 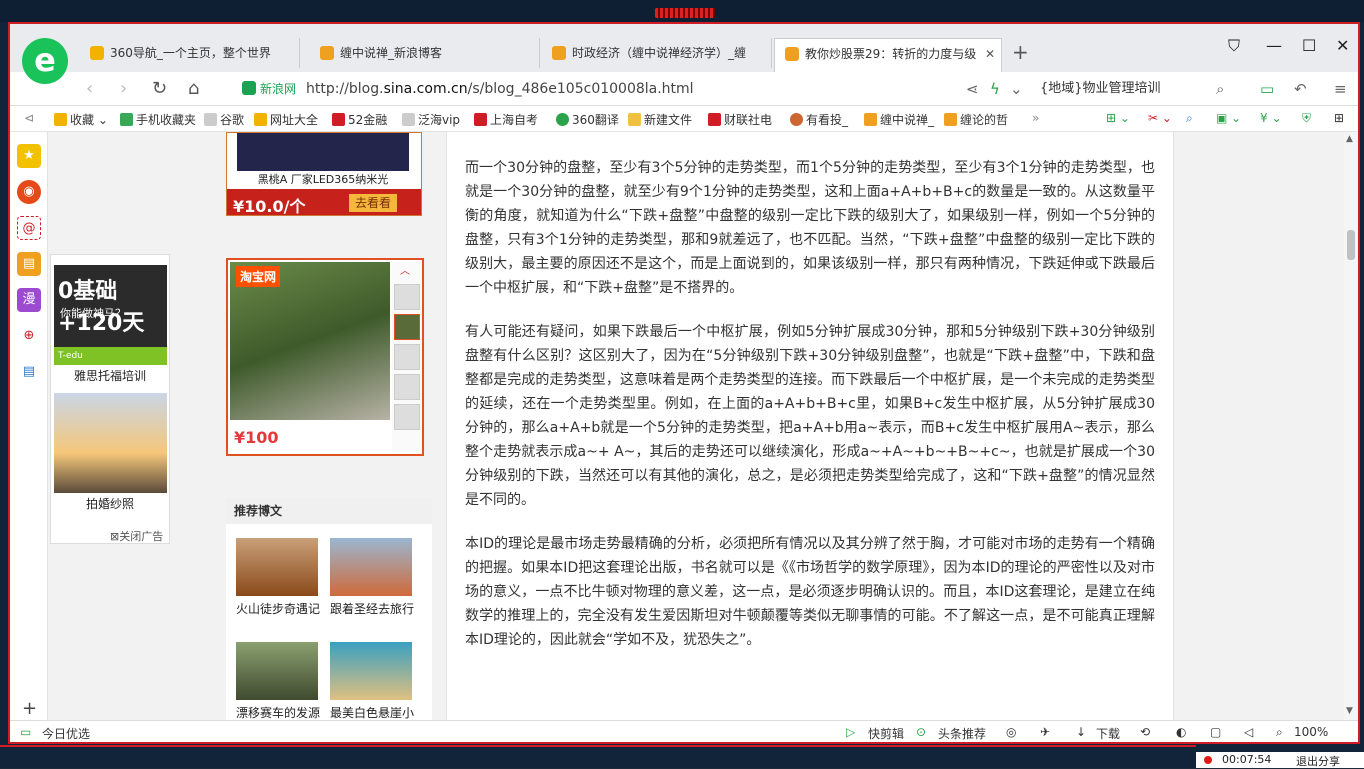 What do you see at coordinates (1271, 118) in the screenshot?
I see `money-icon: ¥ ⌄` at bounding box center [1271, 118].